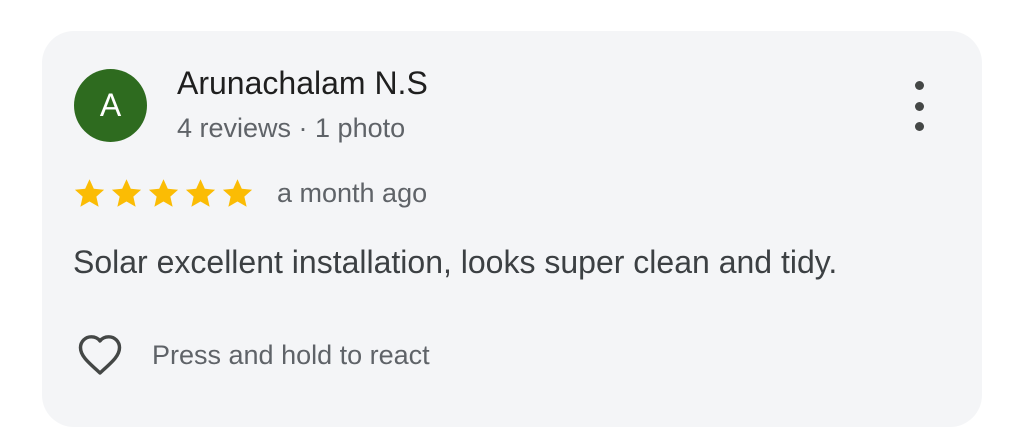 Image resolution: width=1024 pixels, height=448 pixels. I want to click on author-meta: 4 reviews · 1 photo, so click(291, 128).